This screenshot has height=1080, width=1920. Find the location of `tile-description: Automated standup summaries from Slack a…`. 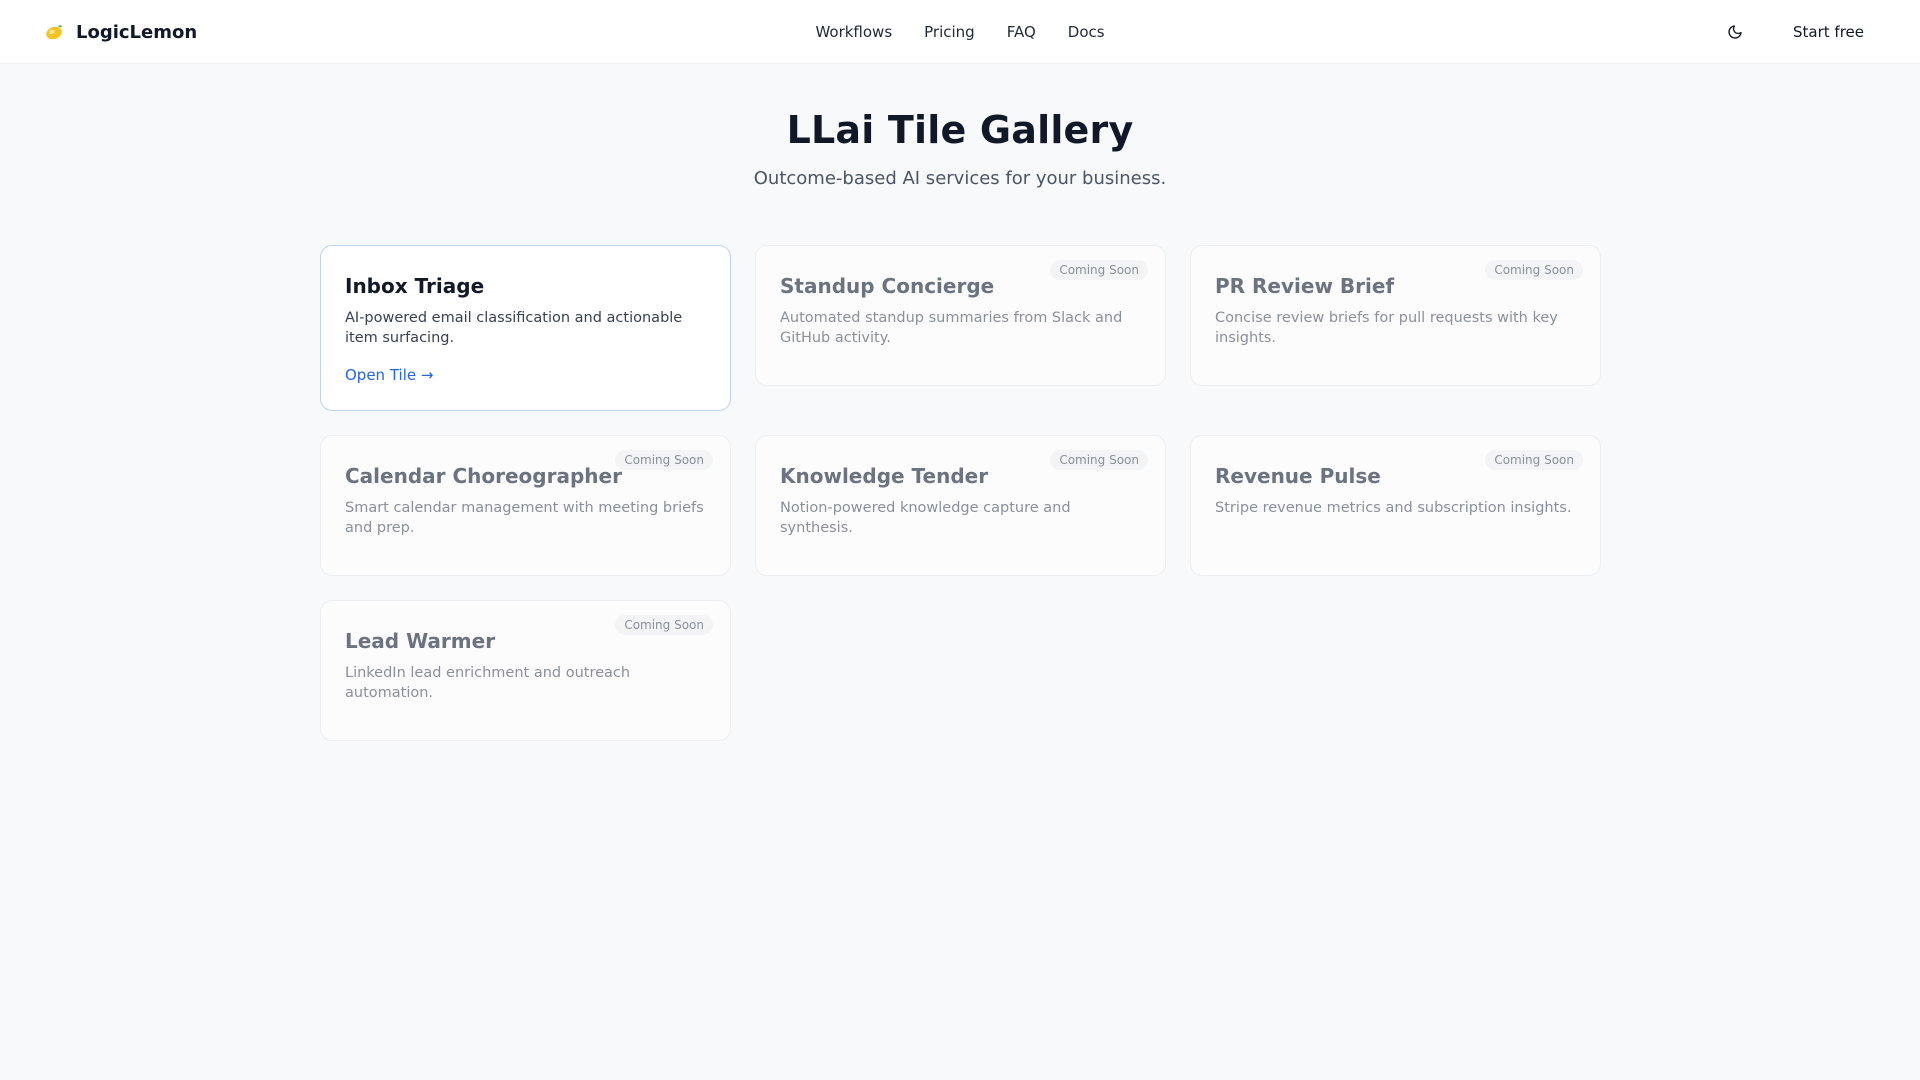

tile-description: Automated standup summaries from Slack a… is located at coordinates (951, 328).